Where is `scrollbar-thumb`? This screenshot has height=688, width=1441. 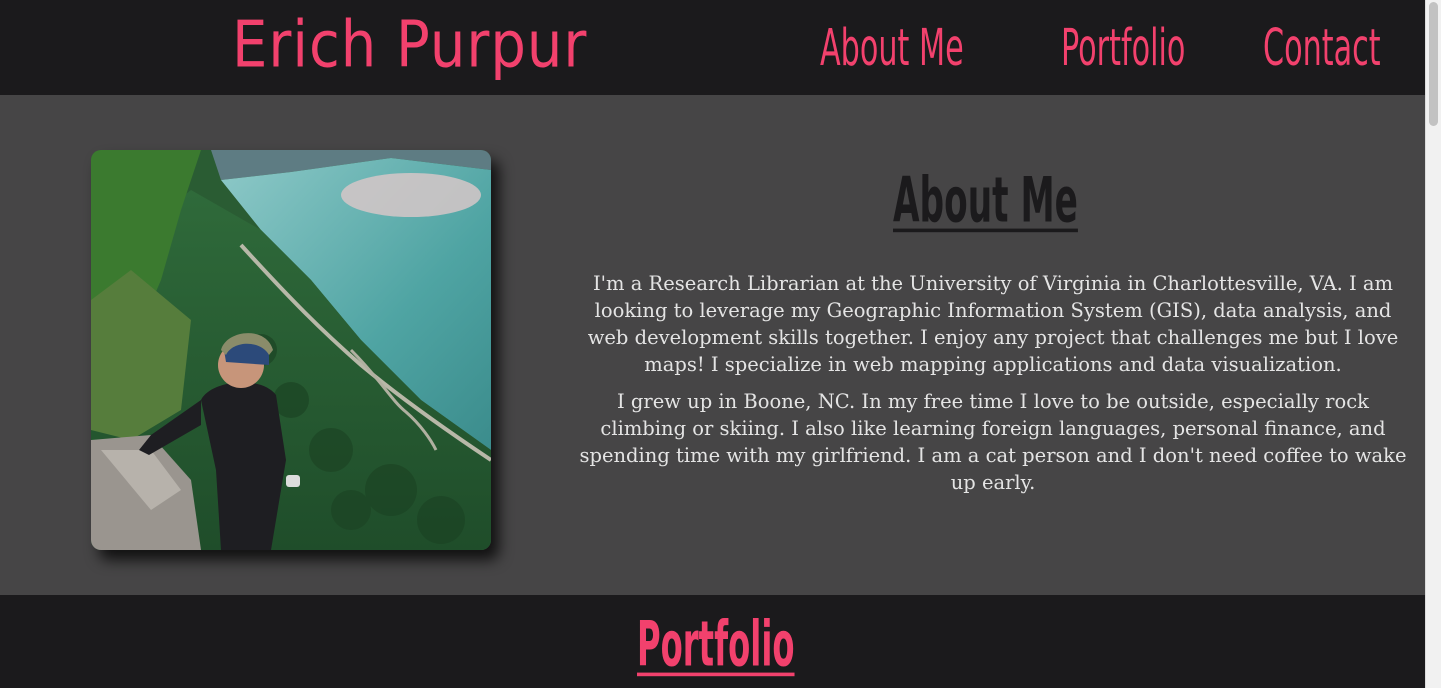
scrollbar-thumb is located at coordinates (1433, 64).